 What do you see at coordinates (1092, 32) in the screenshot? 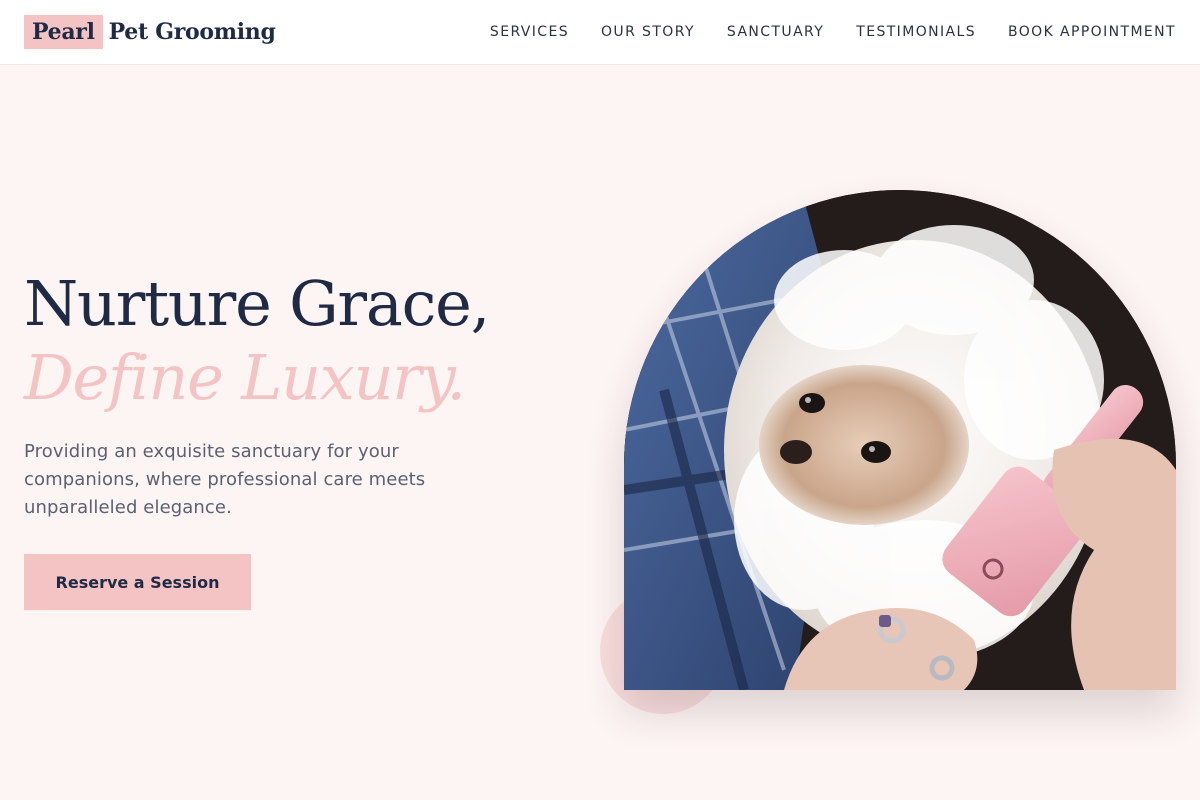
I see `nav-link-book-appointment: BOOK APPOINTMENT` at bounding box center [1092, 32].